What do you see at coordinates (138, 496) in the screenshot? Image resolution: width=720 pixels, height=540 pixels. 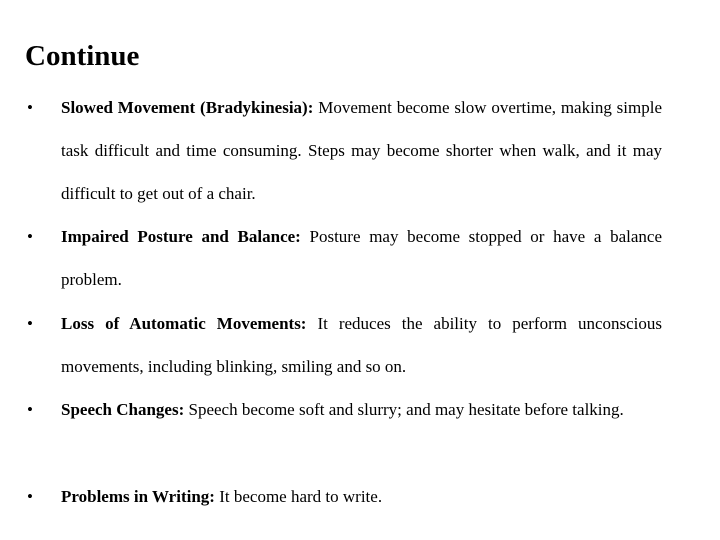 I see `bullet-term: Problems in Writing:` at bounding box center [138, 496].